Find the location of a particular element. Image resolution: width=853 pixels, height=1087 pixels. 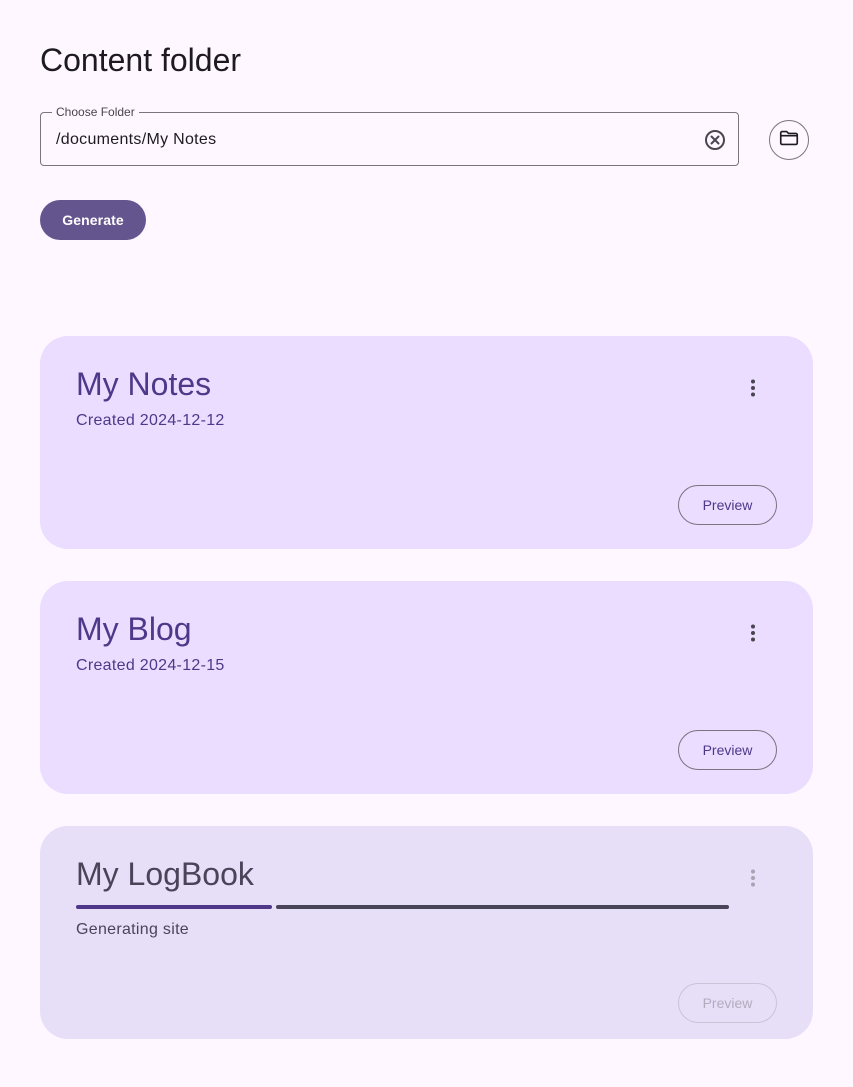

site-title: My LogBook is located at coordinates (165, 874).